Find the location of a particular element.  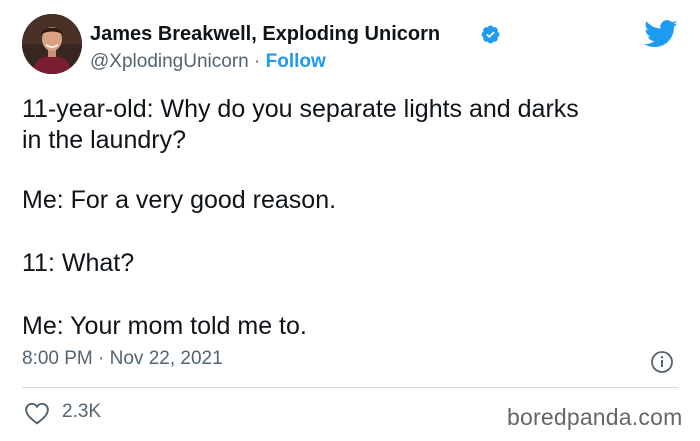

tweet-text-line: 11: What? is located at coordinates (78, 263).